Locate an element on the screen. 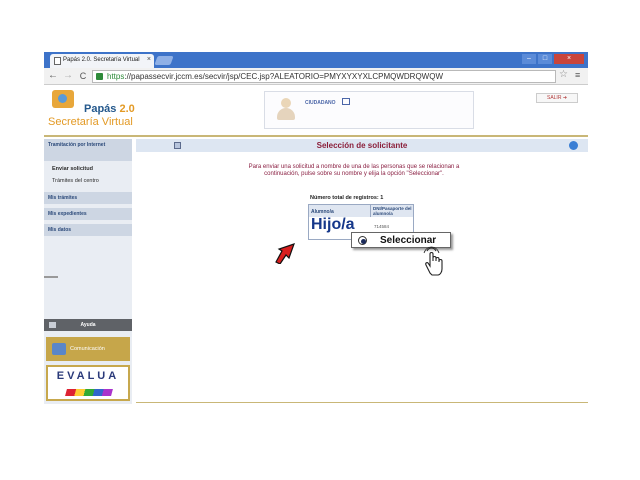 Image resolution: width=640 pixels, height=480 pixels. comunicacion-label: Comunicación is located at coordinates (87, 349).